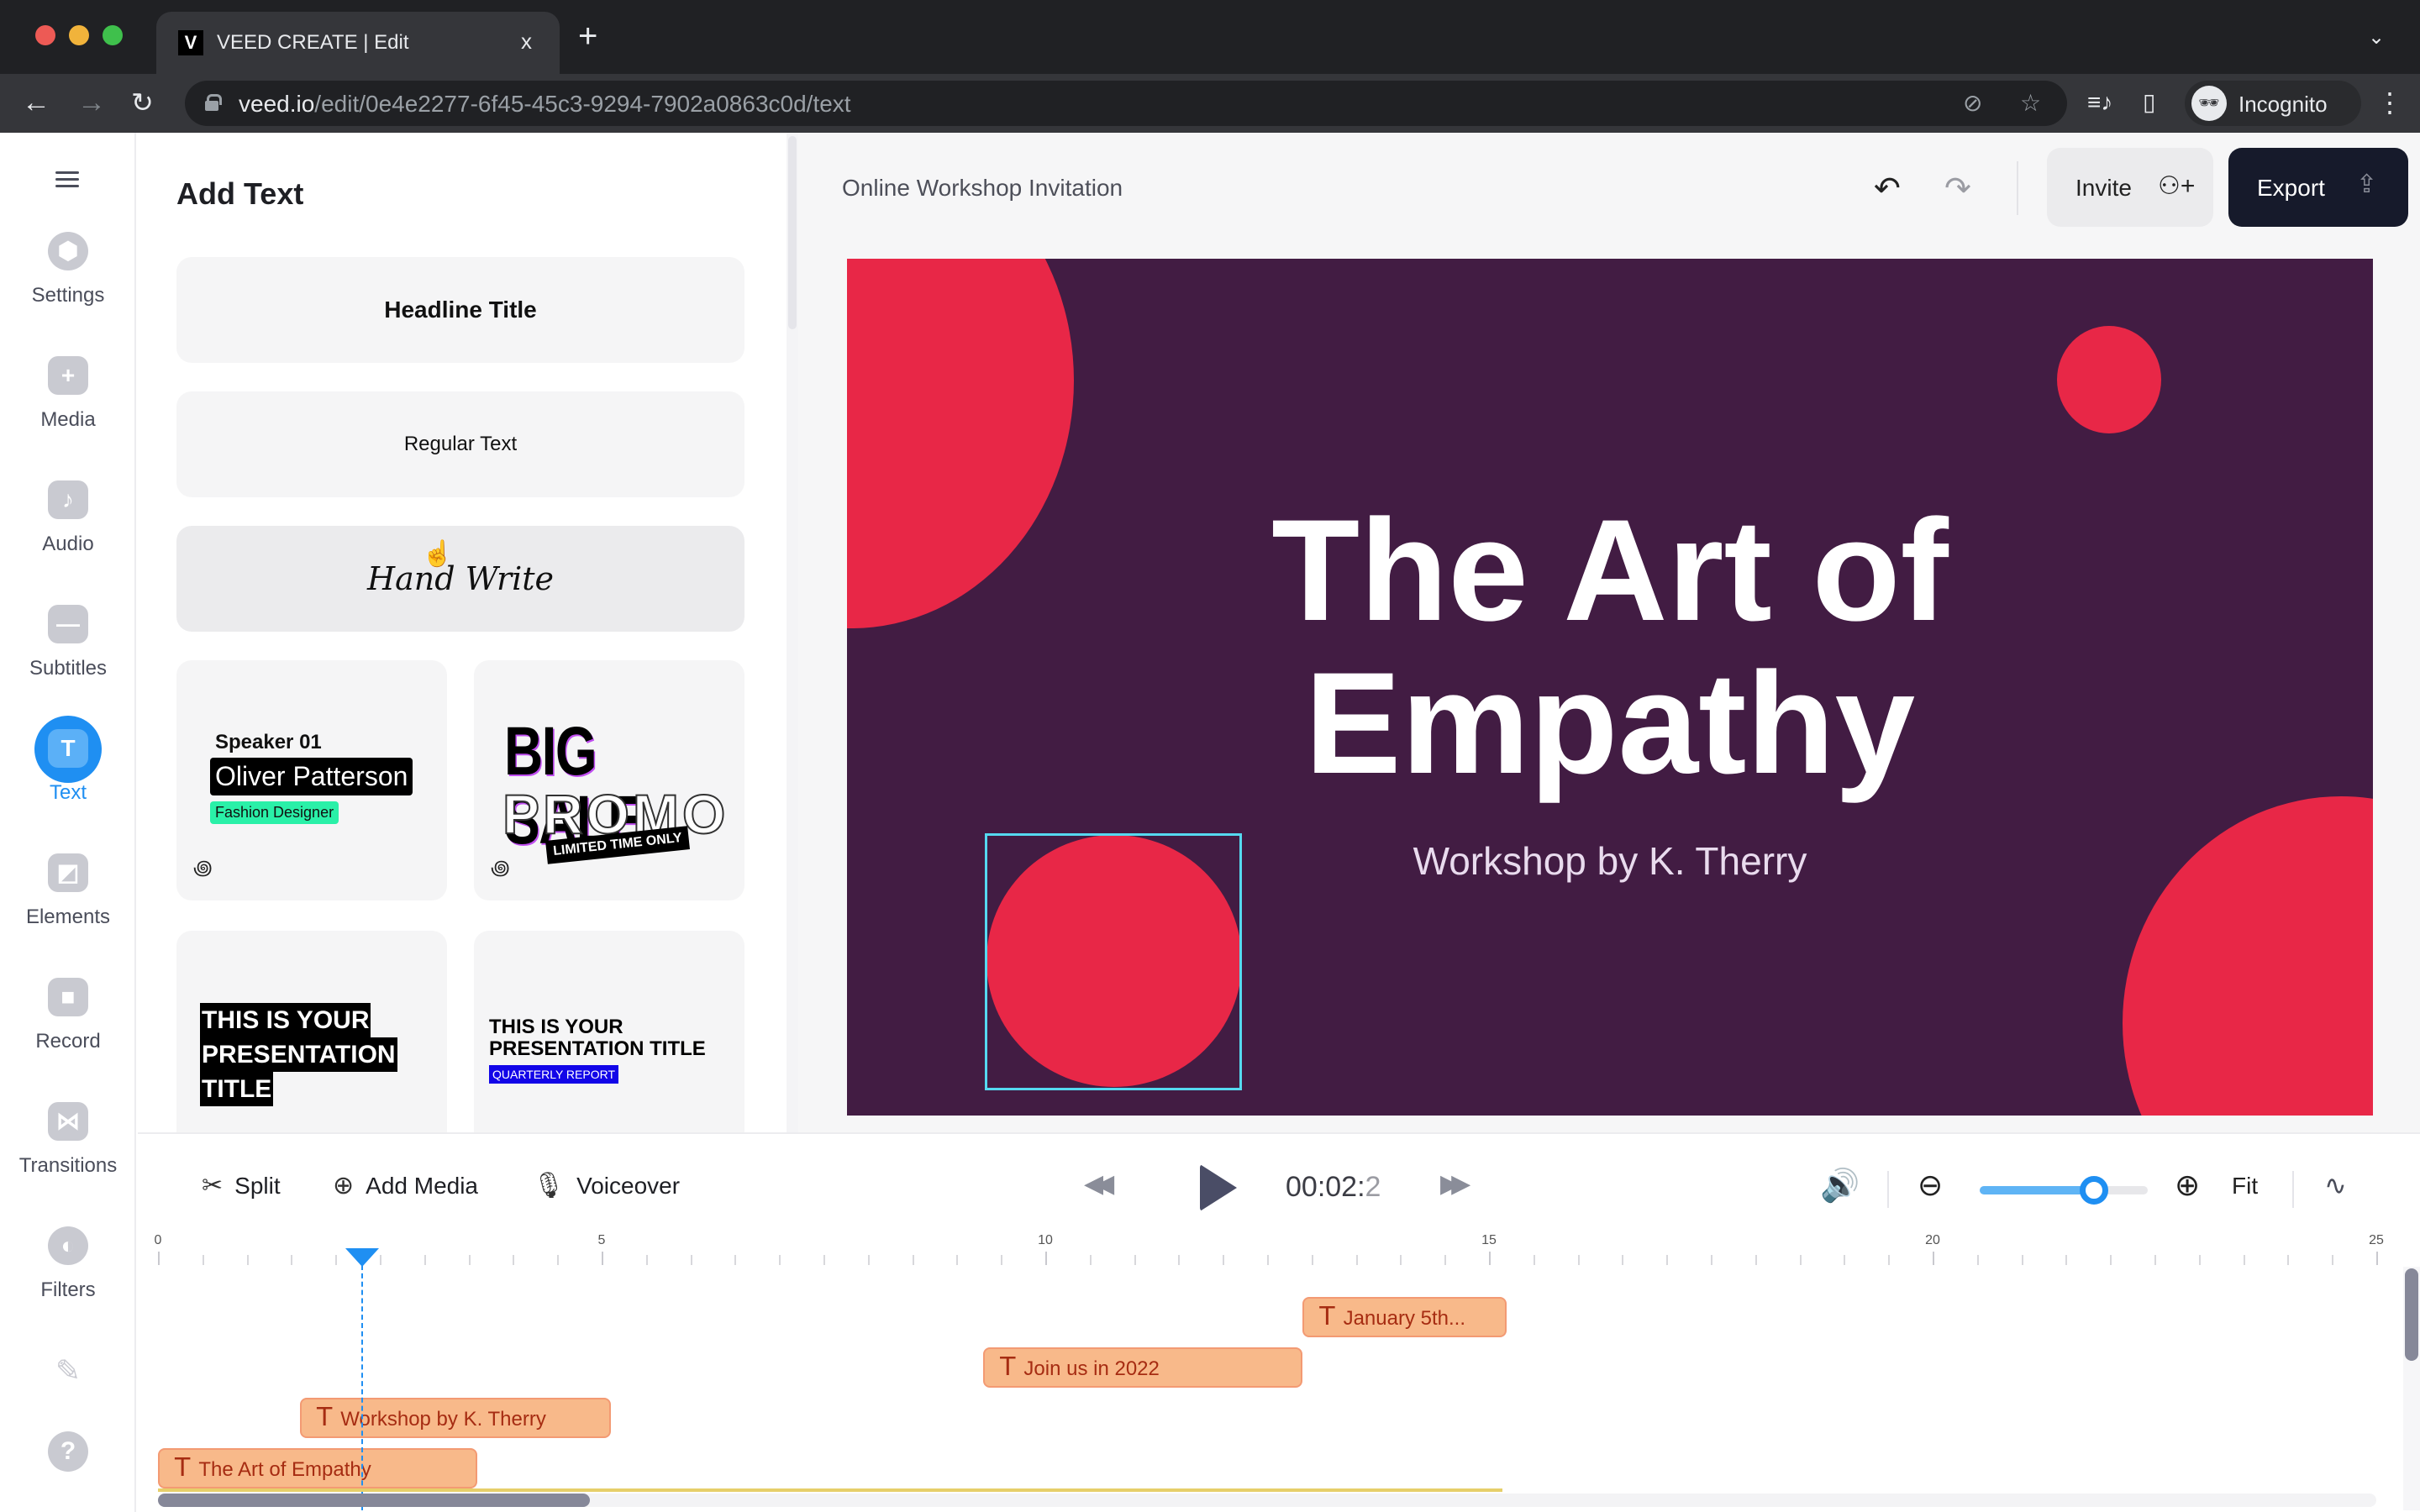  Describe the element at coordinates (609, 780) in the screenshot. I see `preset-big-sale: BIG SALE PROMO LIMITED TIME ONLY ꩜` at that location.